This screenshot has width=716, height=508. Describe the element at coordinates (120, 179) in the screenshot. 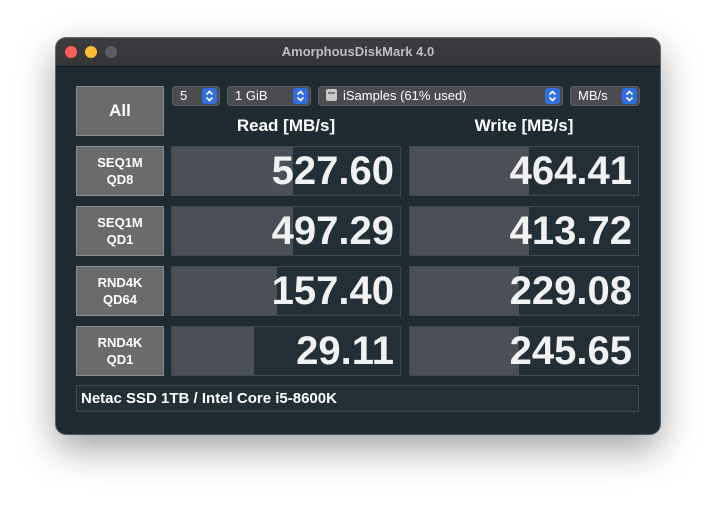

I see `test-label-line2: QD8` at that location.